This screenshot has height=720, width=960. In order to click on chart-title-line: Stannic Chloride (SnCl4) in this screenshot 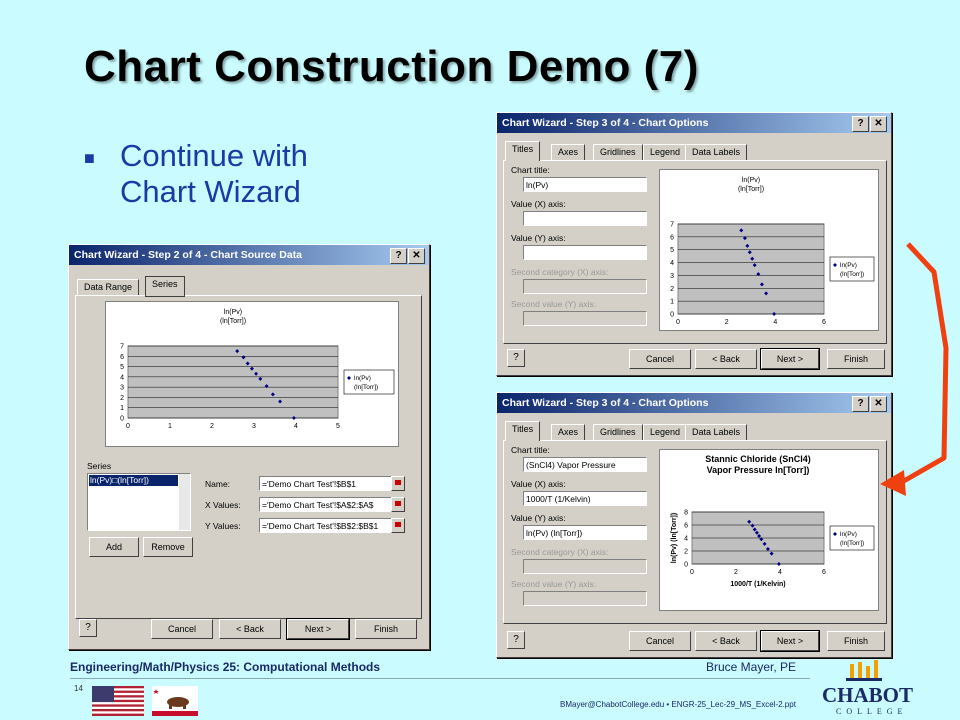, I will do `click(758, 459)`.